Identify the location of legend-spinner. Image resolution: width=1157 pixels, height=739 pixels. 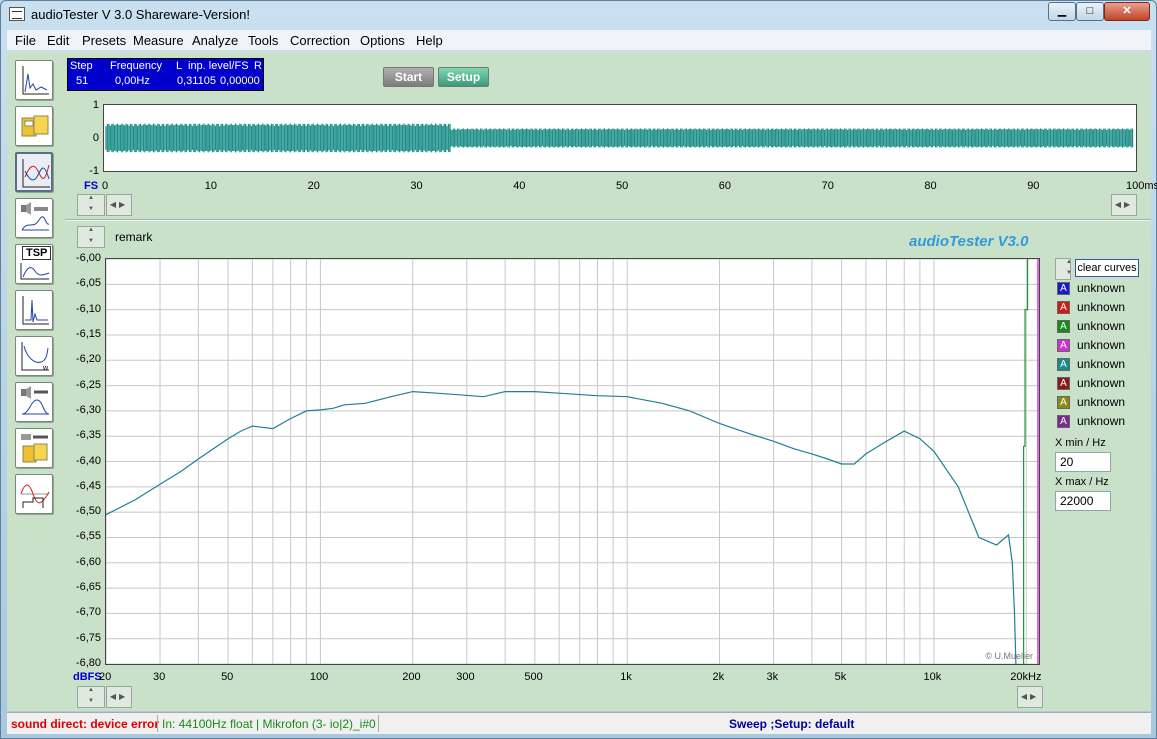
(1063, 269).